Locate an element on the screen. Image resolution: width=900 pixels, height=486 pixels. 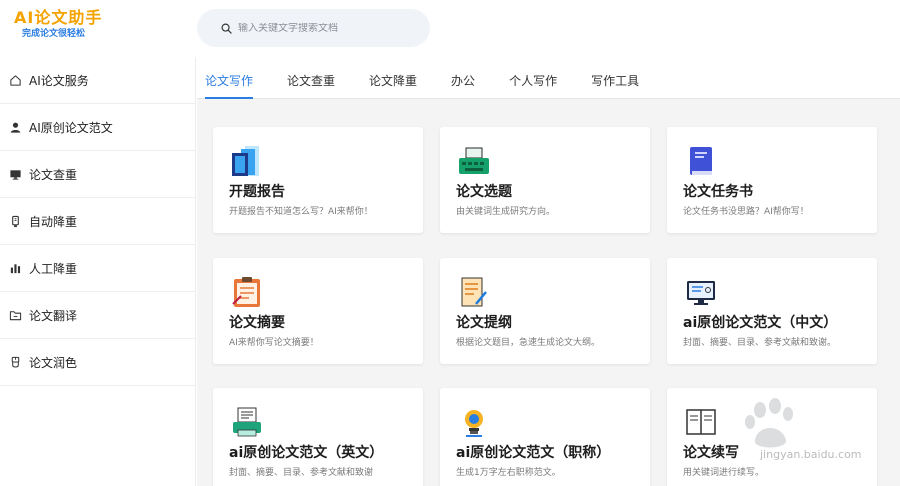
tab-plagiarism-check: 论文查重 is located at coordinates (311, 85).